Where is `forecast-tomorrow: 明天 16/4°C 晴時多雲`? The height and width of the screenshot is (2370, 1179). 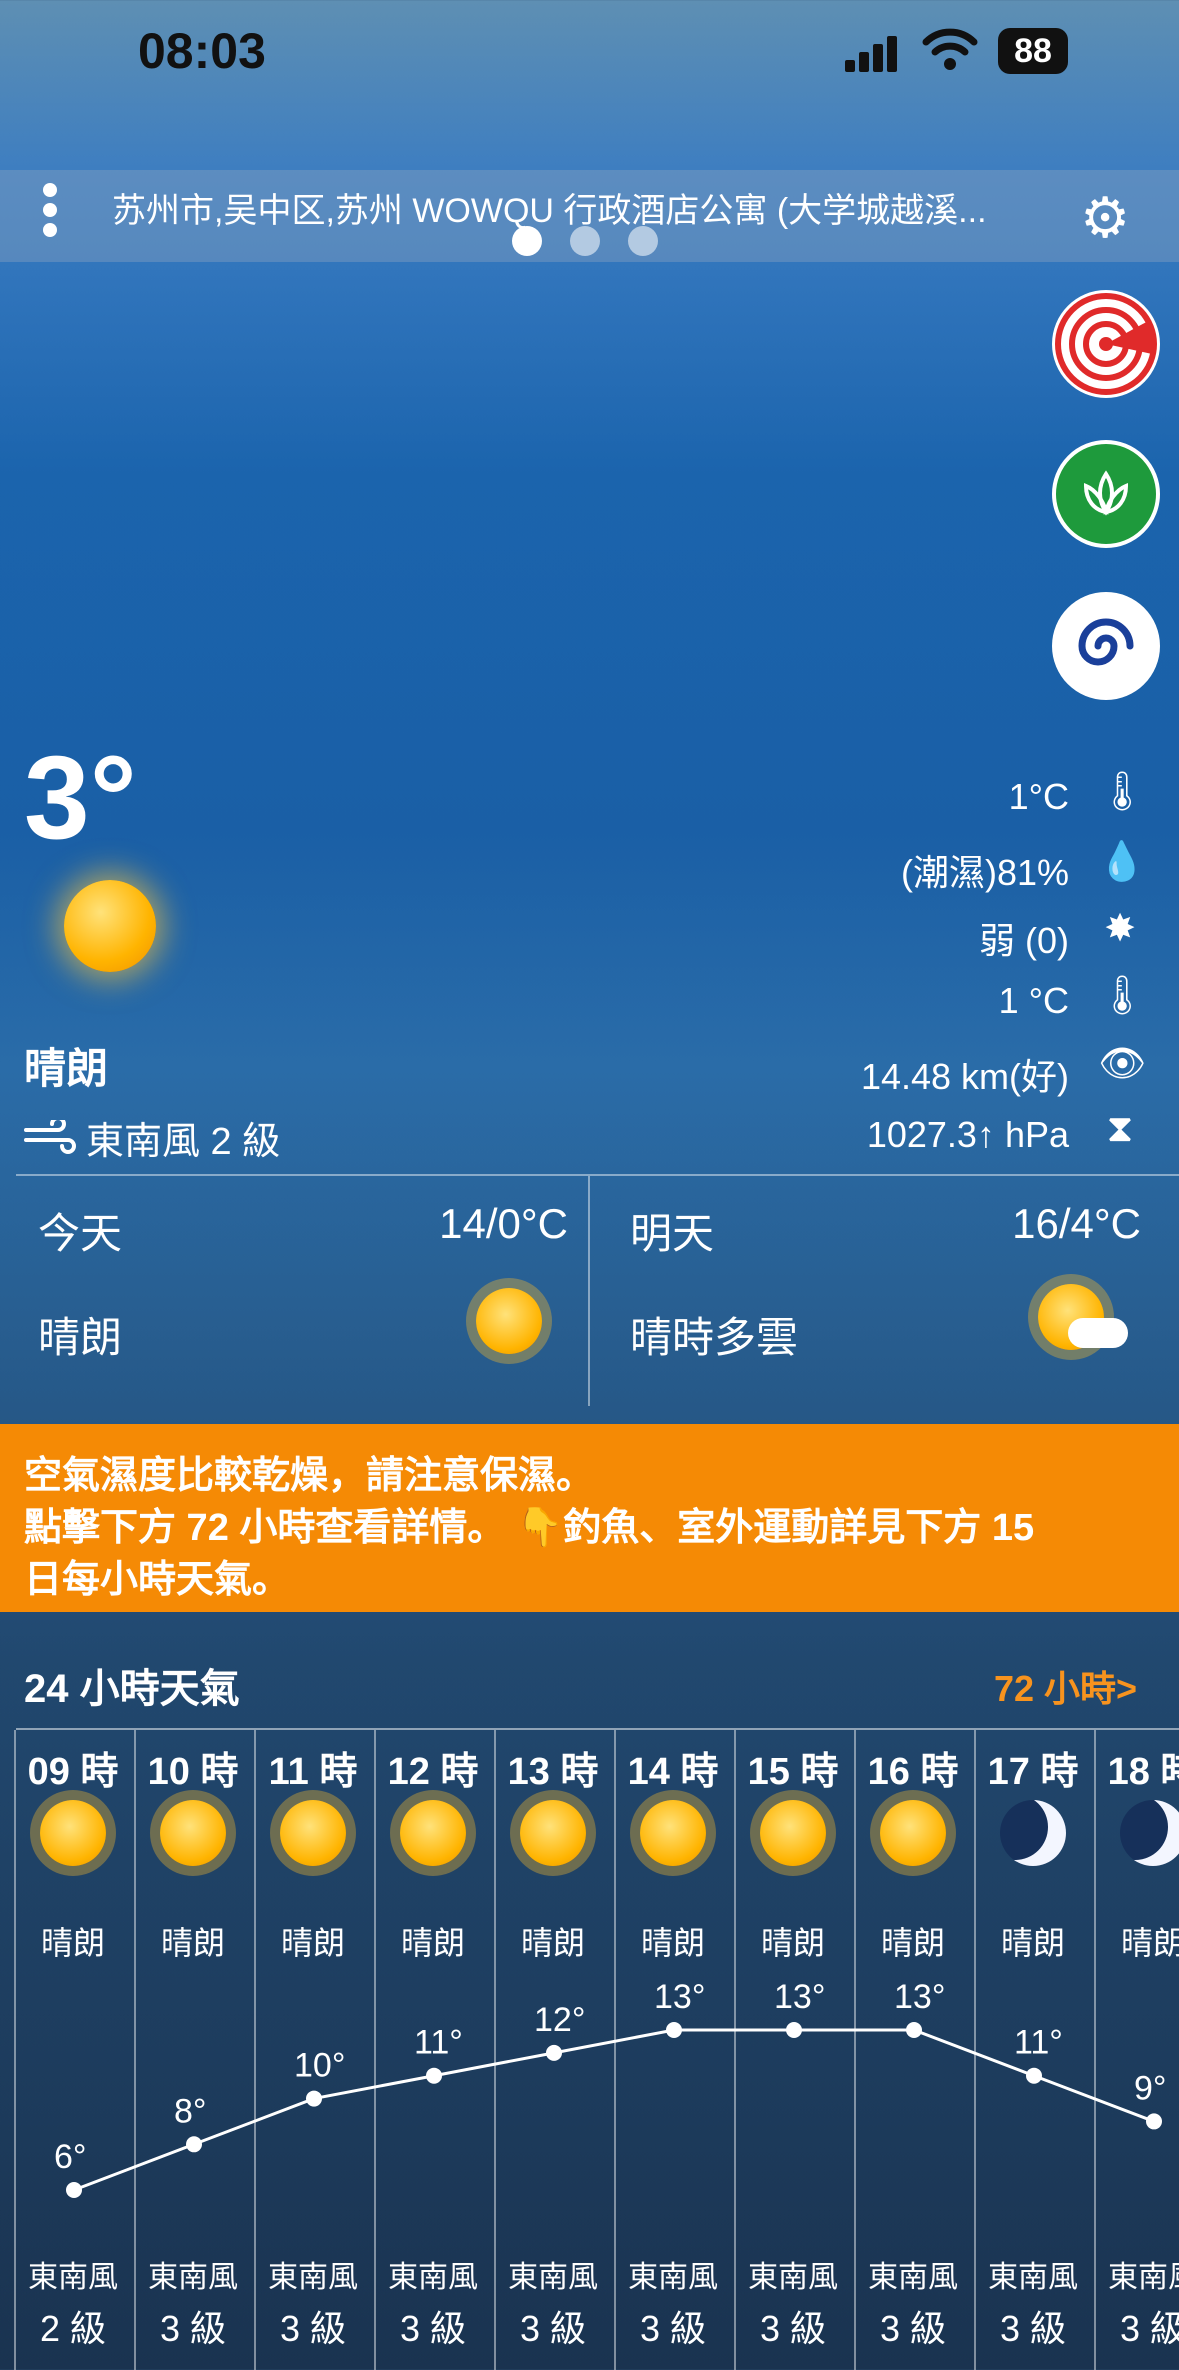 forecast-tomorrow: 明天 16/4°C 晴時多雲 is located at coordinates (883, 1290).